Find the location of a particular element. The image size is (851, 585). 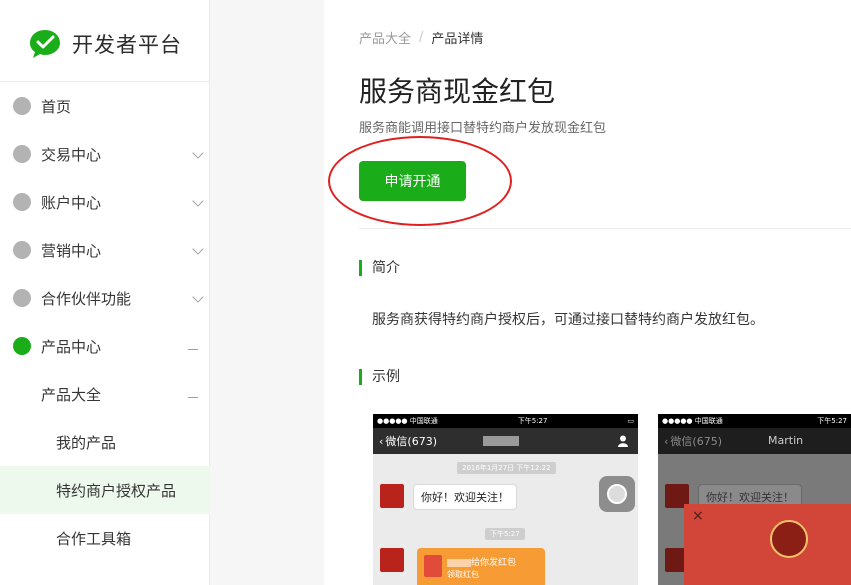

person-icon is located at coordinates (623, 441).